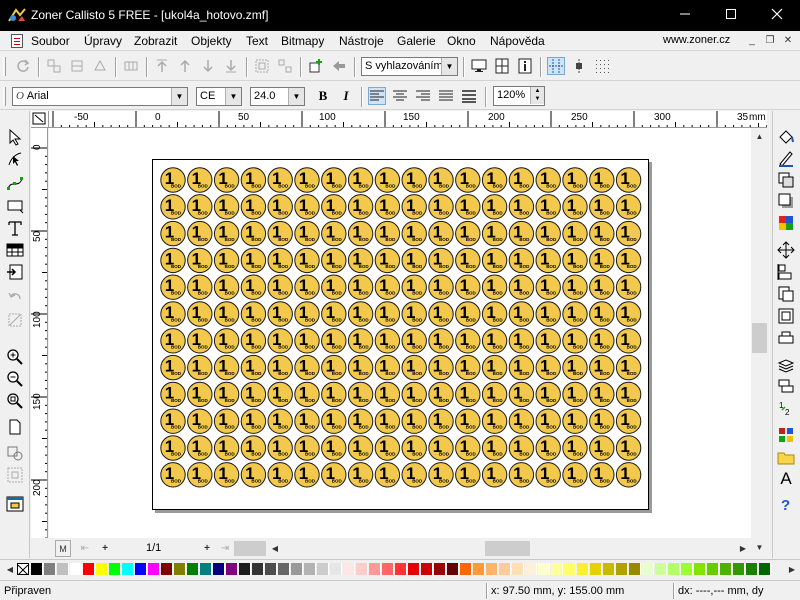 Image resolution: width=800 pixels, height=600 pixels. What do you see at coordinates (103, 41) in the screenshot?
I see `menu-upravy: Úpravy` at bounding box center [103, 41].